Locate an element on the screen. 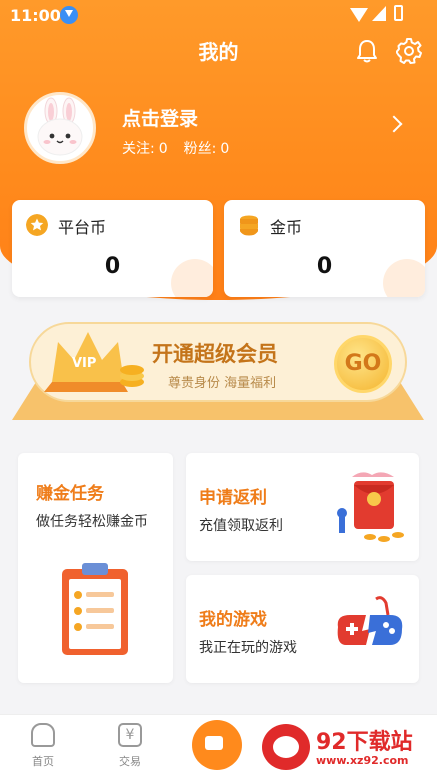 The width and height of the screenshot is (437, 777). fans-count: 0 is located at coordinates (225, 149).